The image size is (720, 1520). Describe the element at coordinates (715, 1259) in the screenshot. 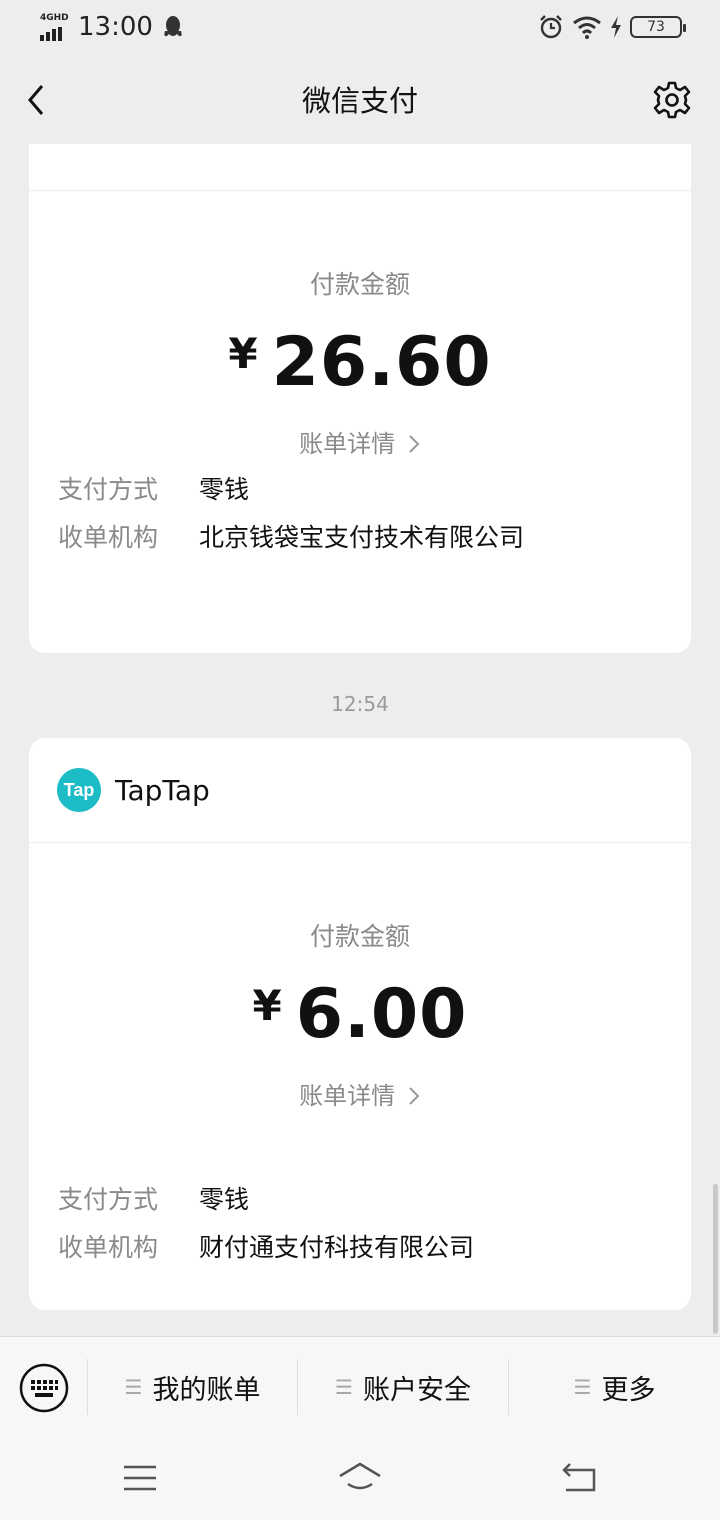

I see `scrollbar` at that location.